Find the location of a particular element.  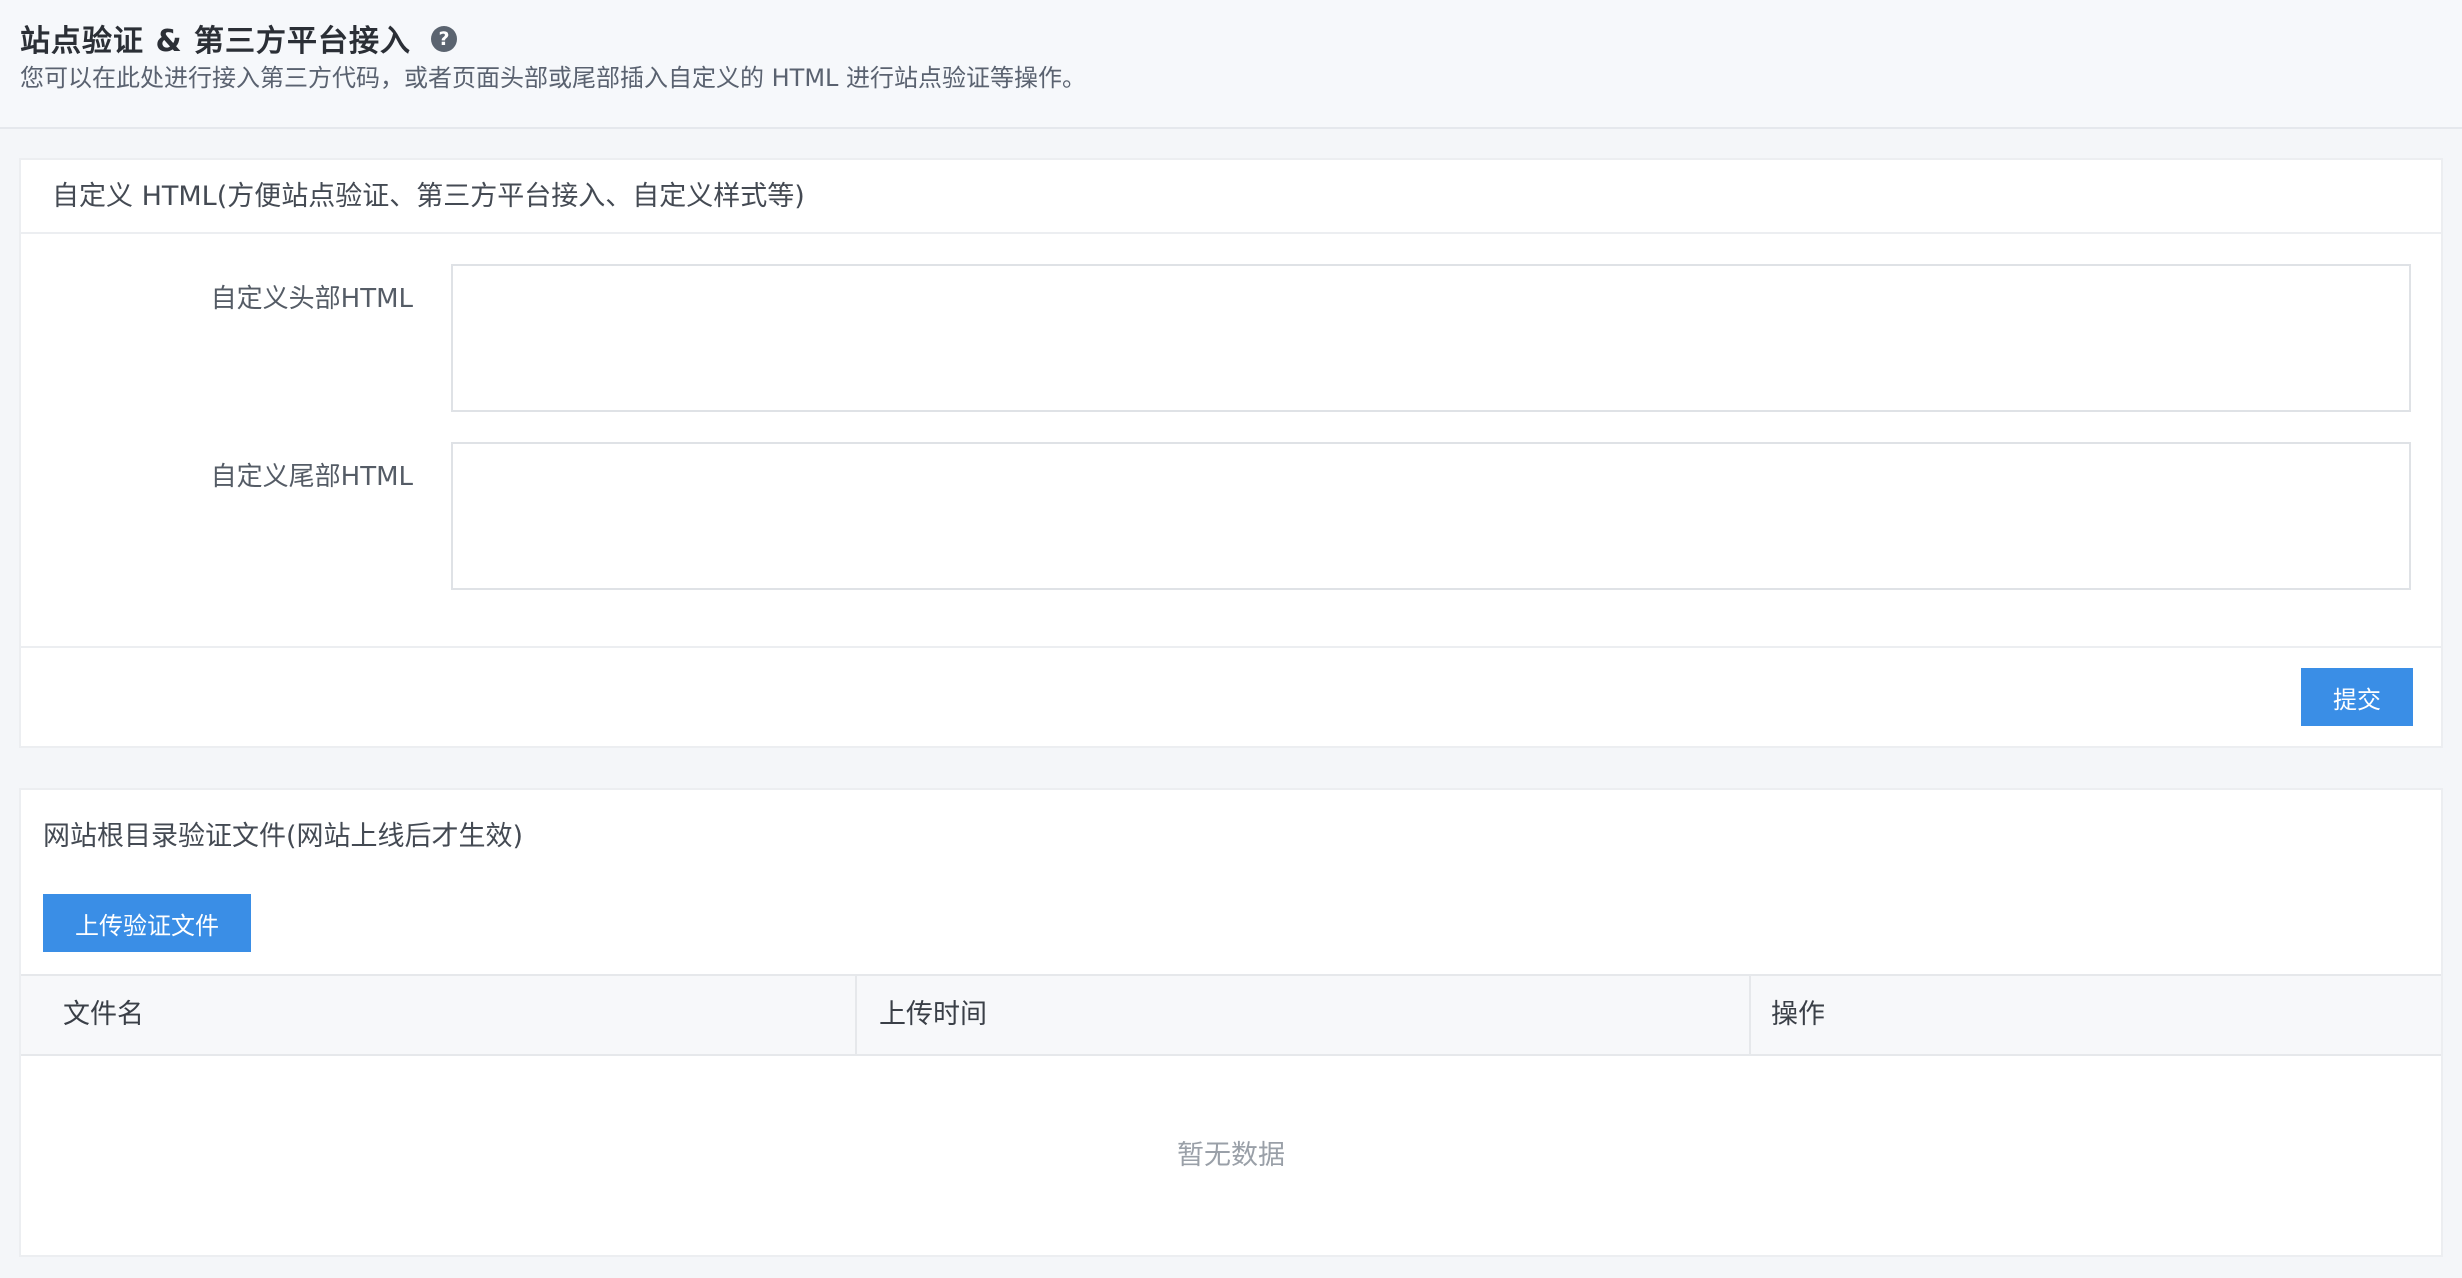

column-header-filename: 文件名 is located at coordinates (439, 1015).